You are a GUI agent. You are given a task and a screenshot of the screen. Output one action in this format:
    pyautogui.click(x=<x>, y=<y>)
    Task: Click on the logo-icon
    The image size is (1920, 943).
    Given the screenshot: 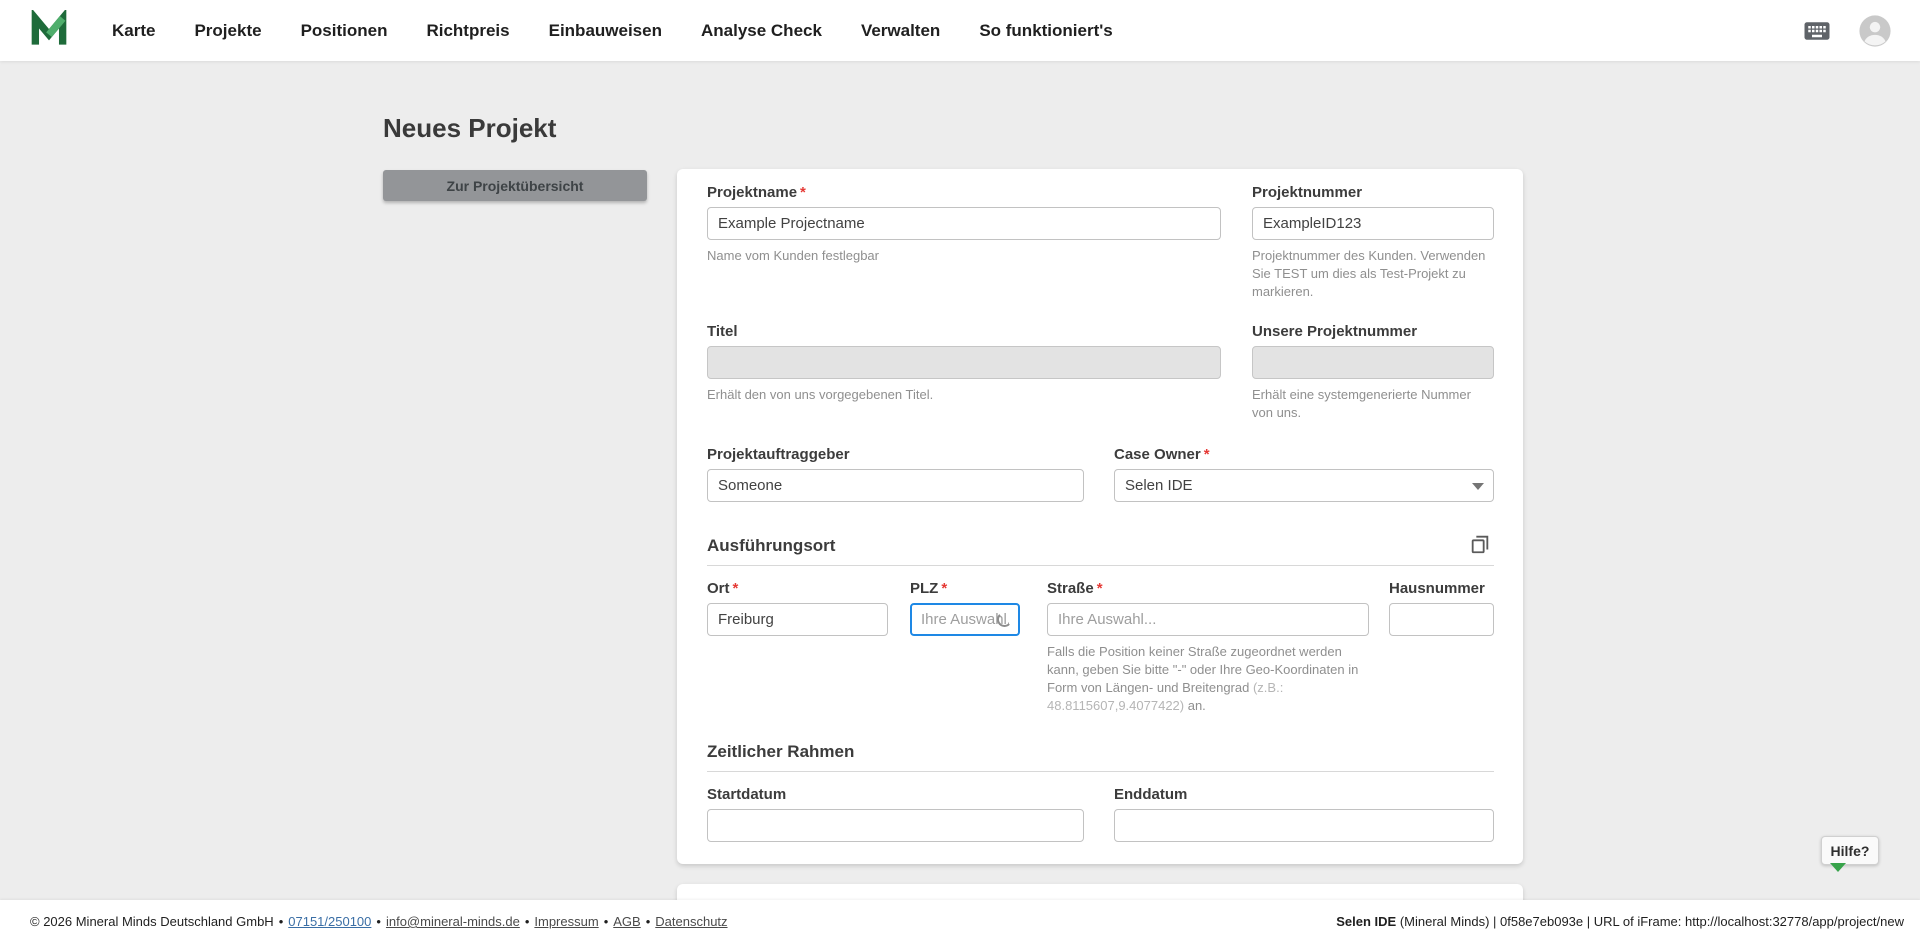 What is the action you would take?
    pyautogui.click(x=49, y=27)
    